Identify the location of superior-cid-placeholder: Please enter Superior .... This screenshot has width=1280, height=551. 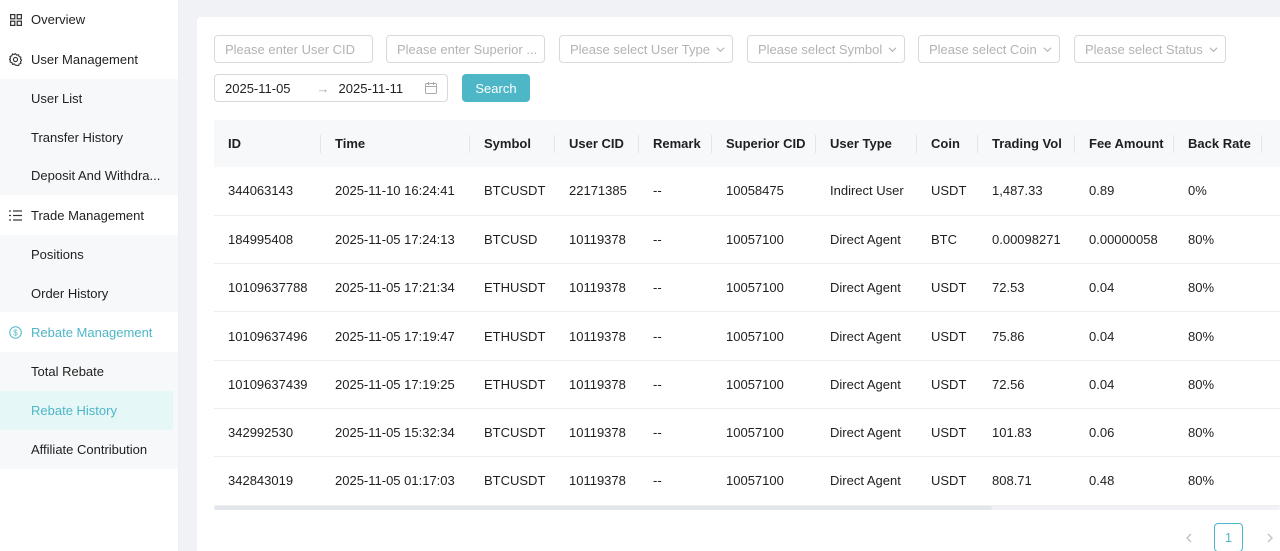
(467, 49).